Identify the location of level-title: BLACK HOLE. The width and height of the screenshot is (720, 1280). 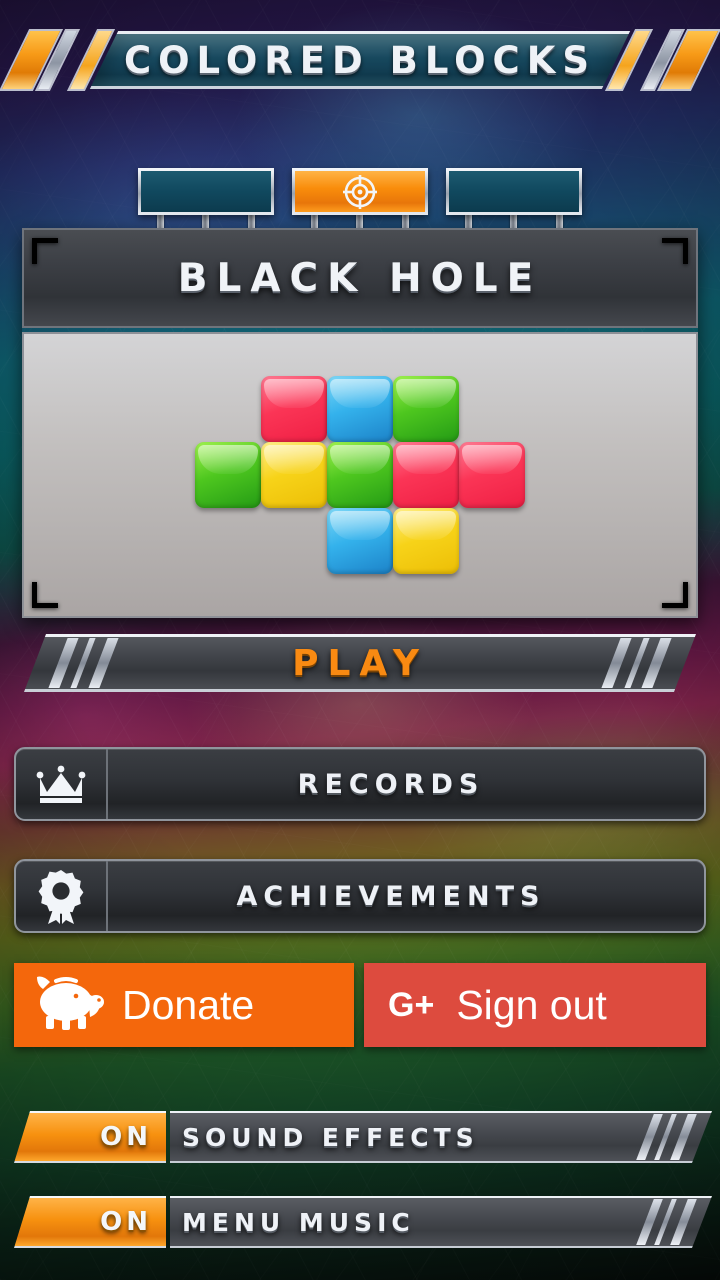
(360, 278).